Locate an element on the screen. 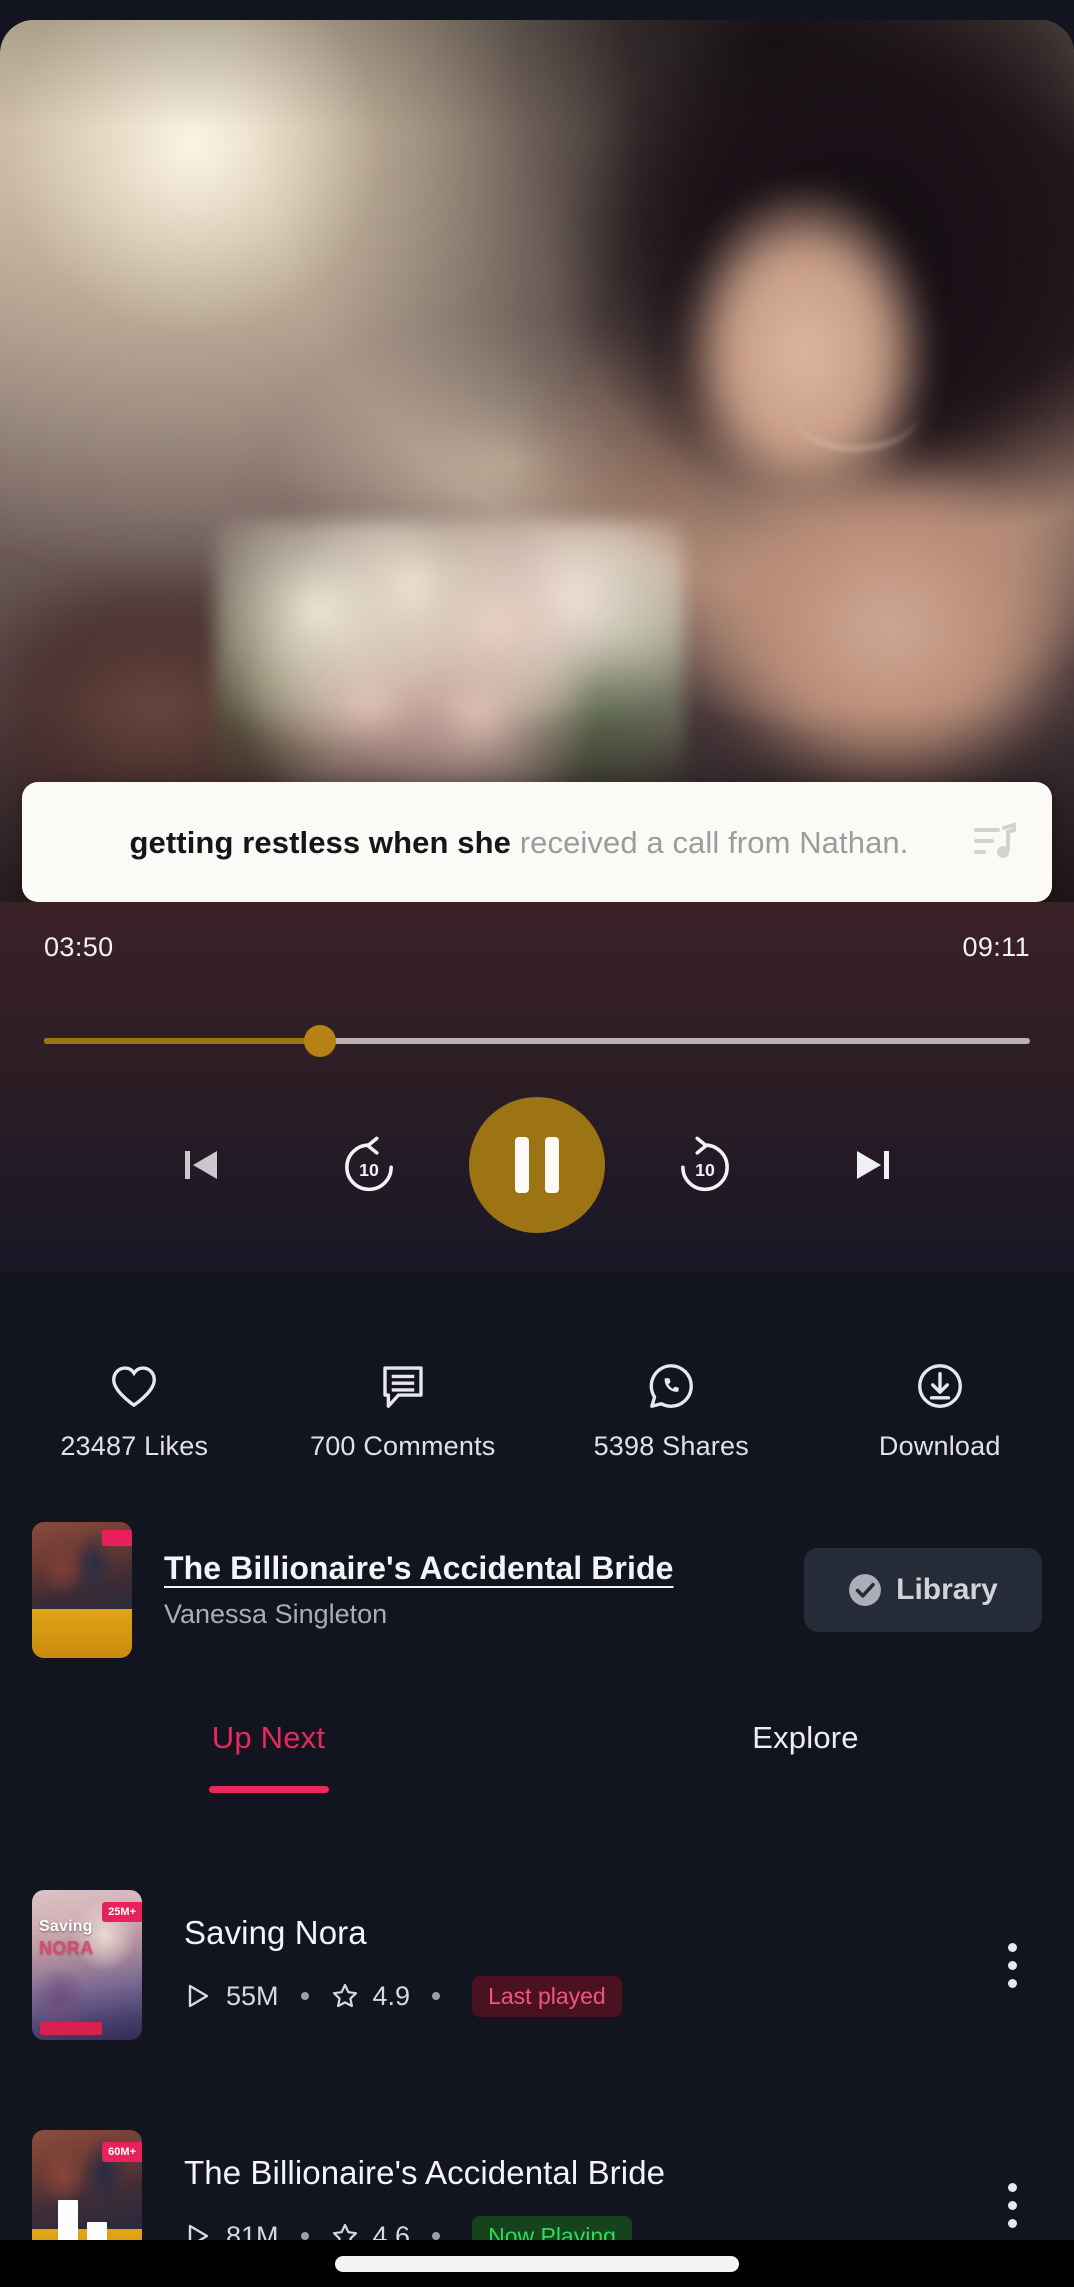  replay-10-icon: 10 is located at coordinates (369, 1165).